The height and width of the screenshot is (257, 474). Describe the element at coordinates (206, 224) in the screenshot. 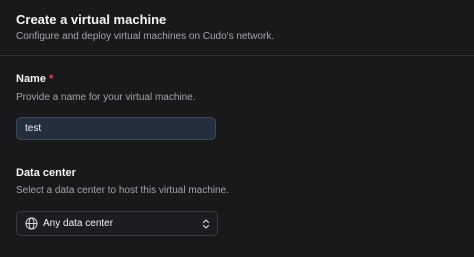

I see `chevron-up-down-icon` at that location.